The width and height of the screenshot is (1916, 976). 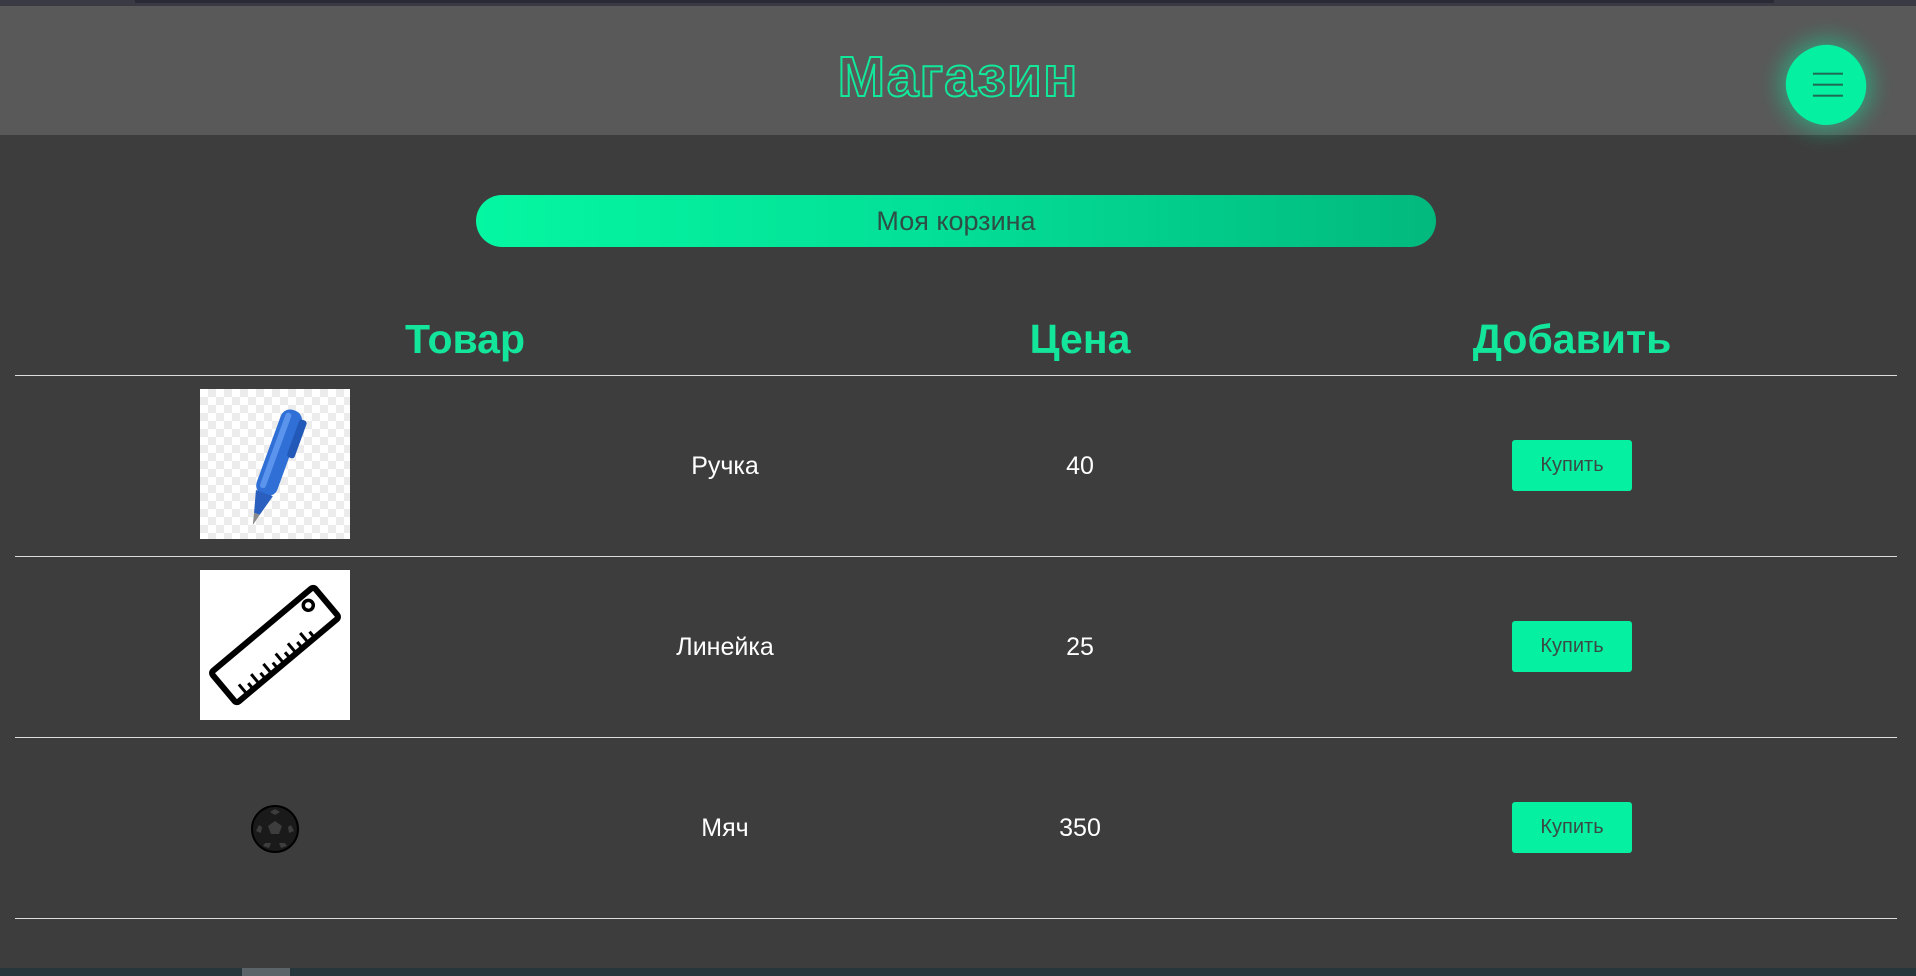 I want to click on hamburger-menu-icon, so click(x=1827, y=89).